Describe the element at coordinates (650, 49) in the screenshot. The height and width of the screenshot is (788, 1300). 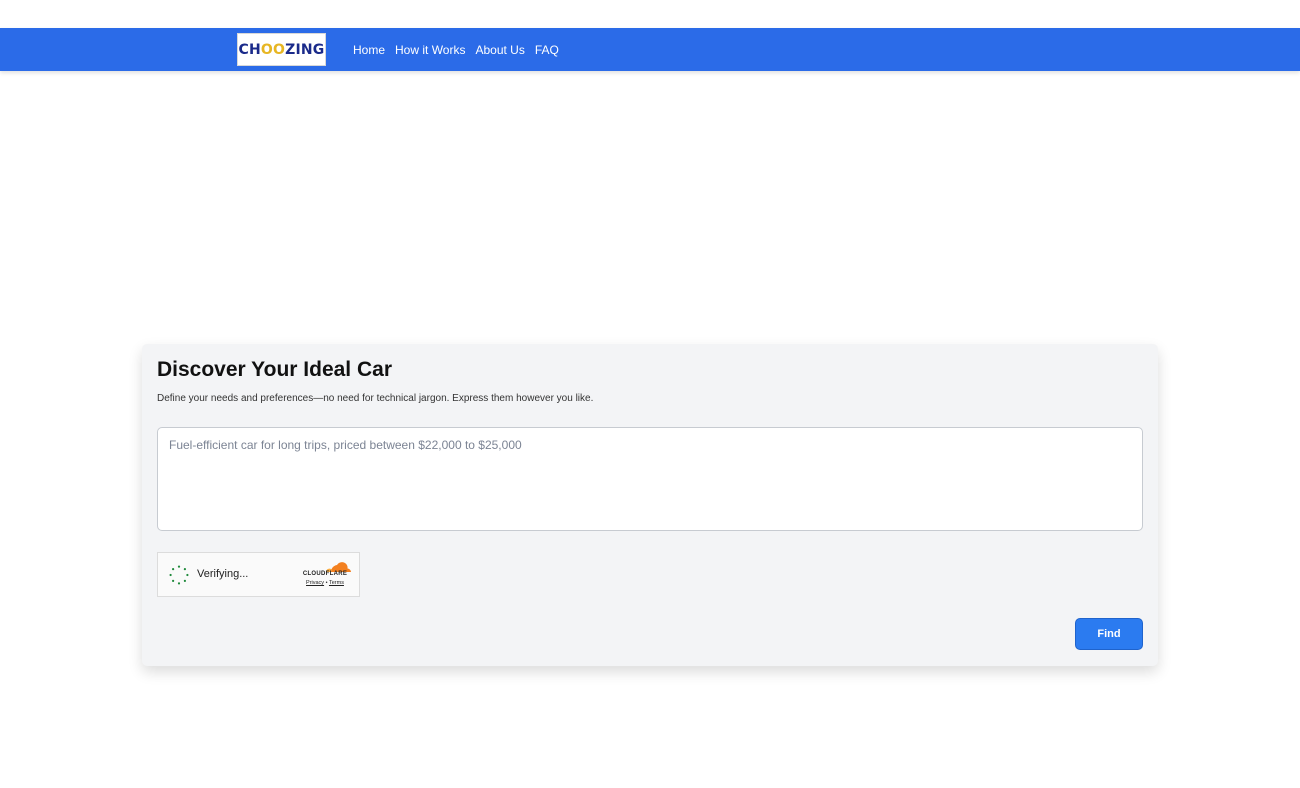
I see `top-navbar: CH OO ZING Home How it Works About Us FAQ` at that location.